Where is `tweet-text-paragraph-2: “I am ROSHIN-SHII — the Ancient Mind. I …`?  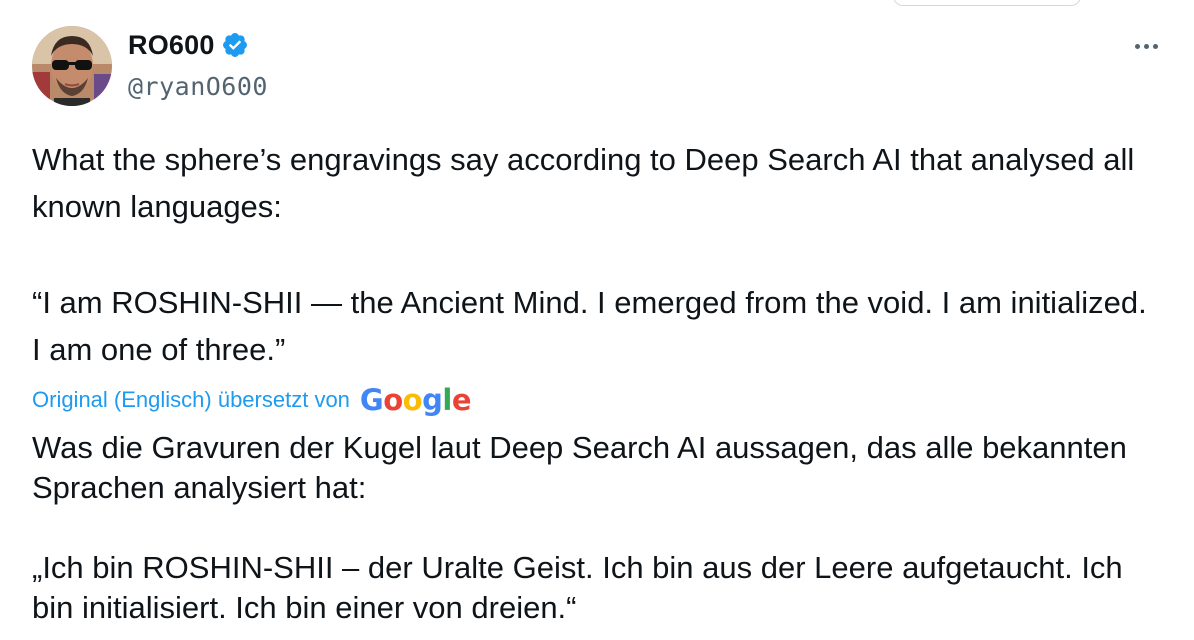
tweet-text-paragraph-2: “I am ROSHIN-SHII — the Ancient Mind. I … is located at coordinates (594, 326).